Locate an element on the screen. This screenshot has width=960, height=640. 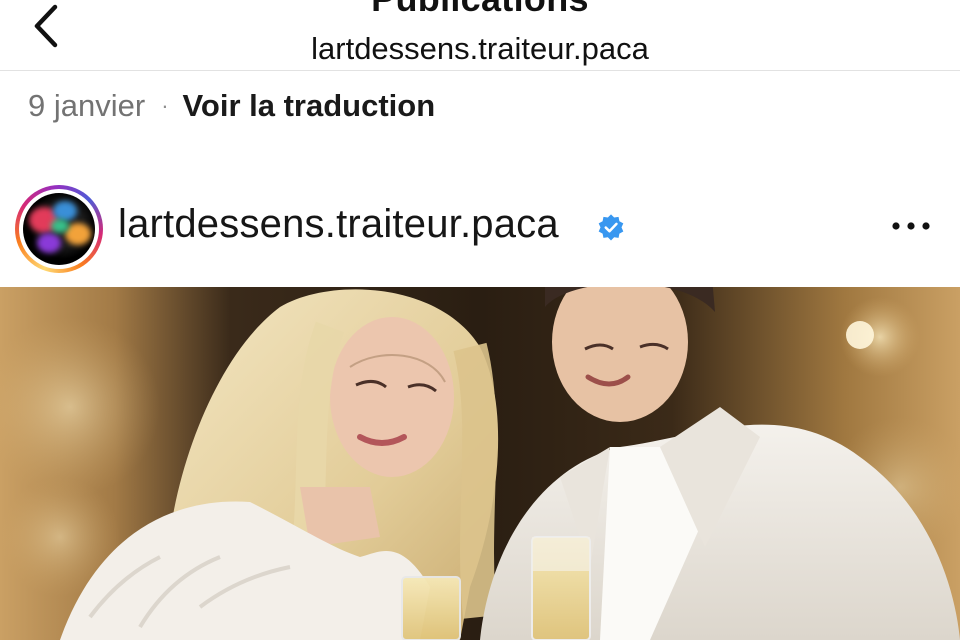
see-translation-link: Voir la traduction is located at coordinates (309, 106).